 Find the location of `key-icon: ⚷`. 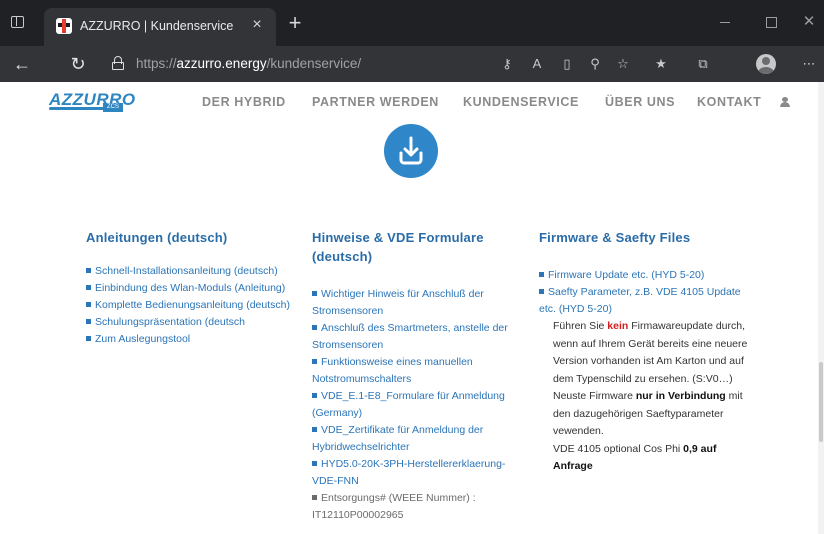

key-icon: ⚷ is located at coordinates (507, 64).